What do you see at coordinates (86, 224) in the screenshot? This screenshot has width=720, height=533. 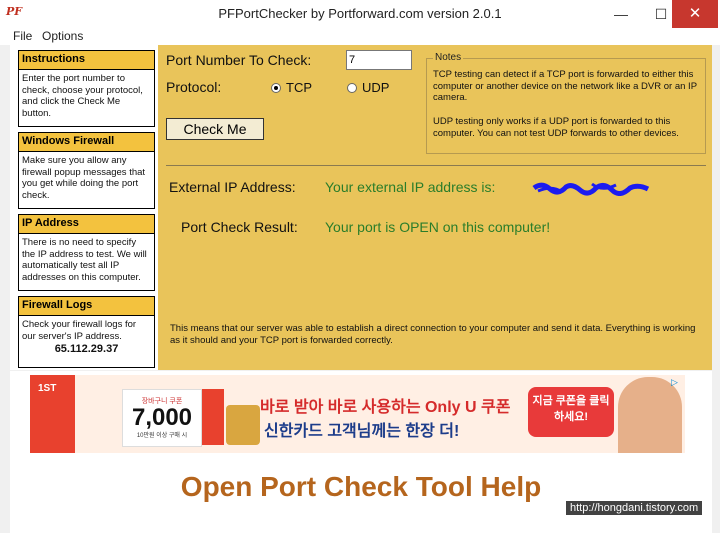 I see `ip-address-title: IP Address` at bounding box center [86, 224].